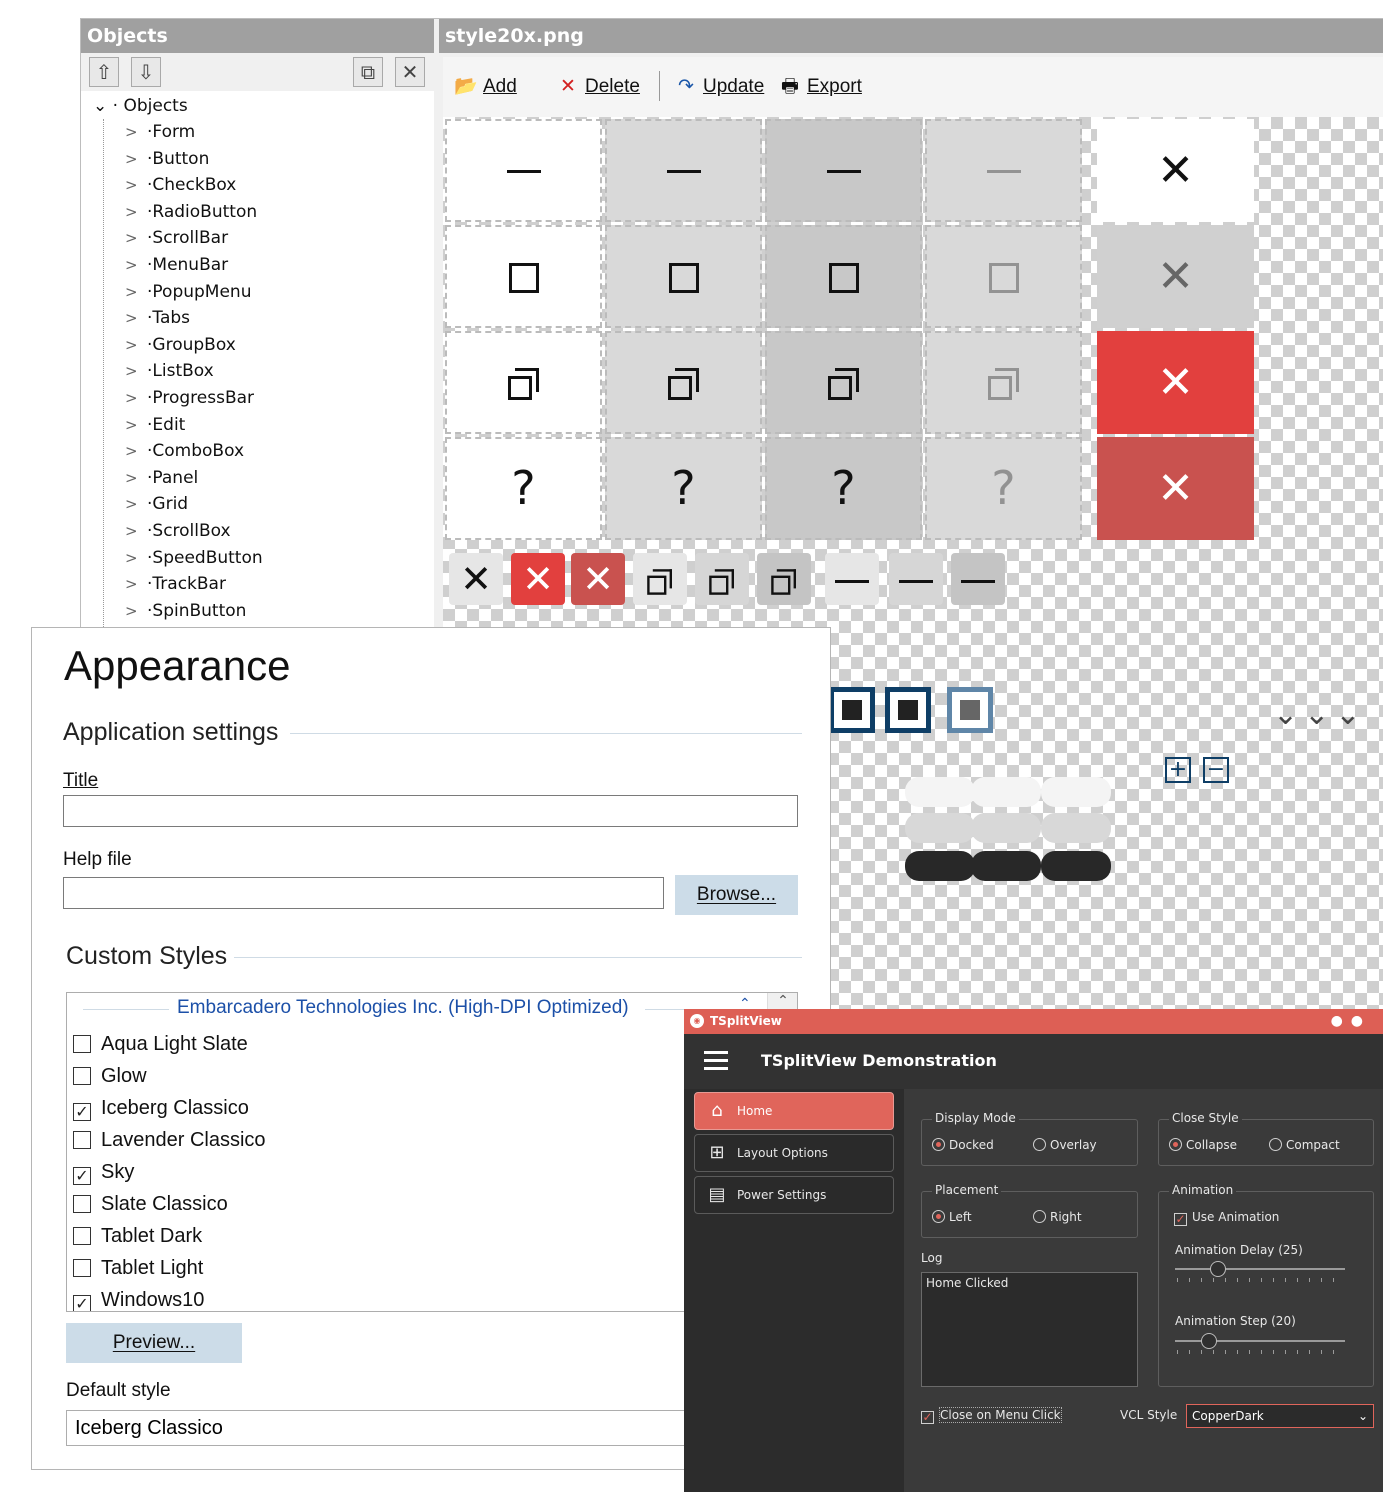 The width and height of the screenshot is (1383, 1492). I want to click on tree-item: > ·ProgressBar, so click(189, 398).